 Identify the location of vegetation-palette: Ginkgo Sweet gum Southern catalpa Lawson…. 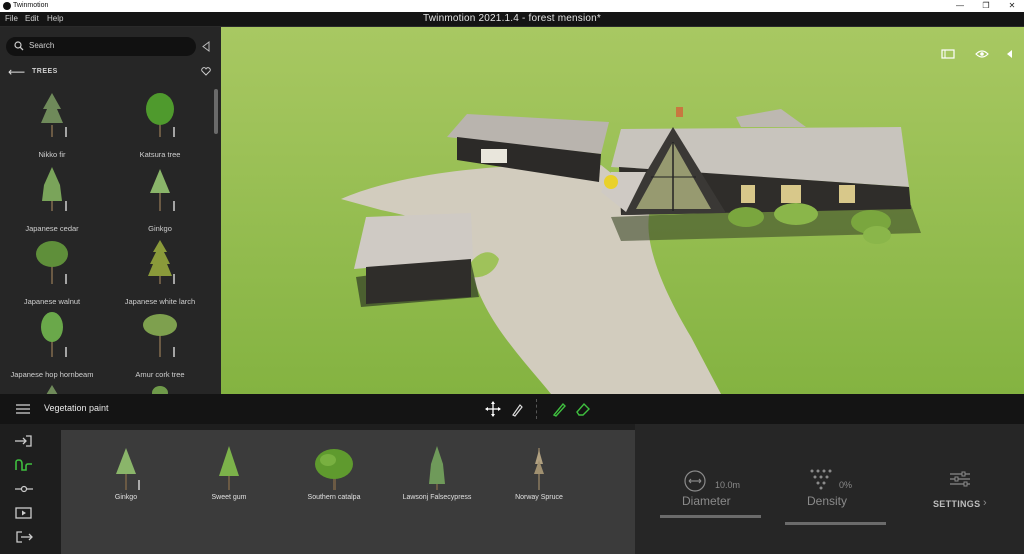
(348, 492).